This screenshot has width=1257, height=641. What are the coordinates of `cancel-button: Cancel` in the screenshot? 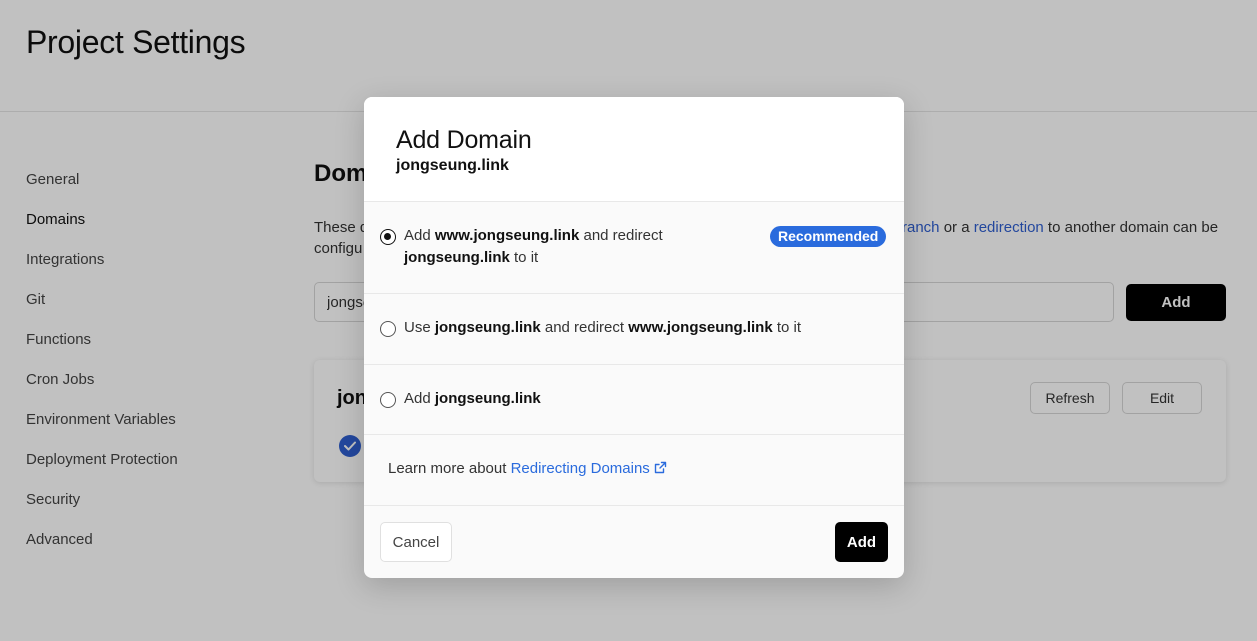 It's located at (416, 542).